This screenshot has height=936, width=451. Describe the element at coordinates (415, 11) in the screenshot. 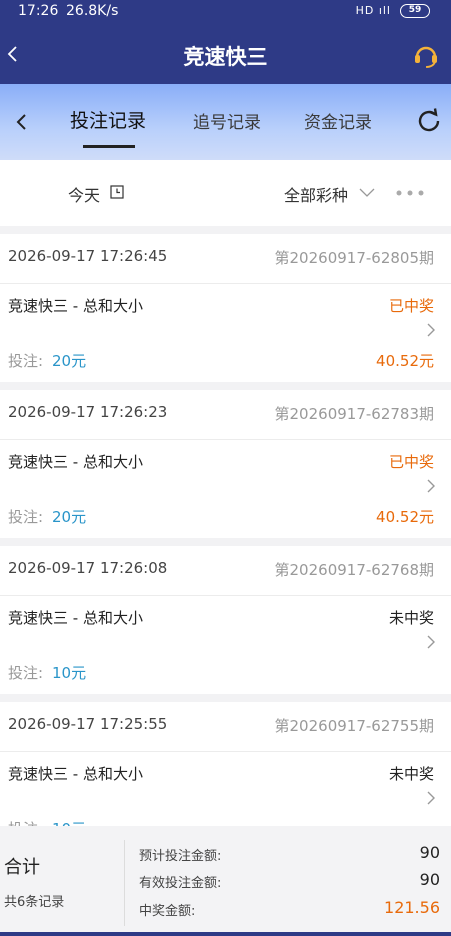

I see `battery-icon: 59` at that location.